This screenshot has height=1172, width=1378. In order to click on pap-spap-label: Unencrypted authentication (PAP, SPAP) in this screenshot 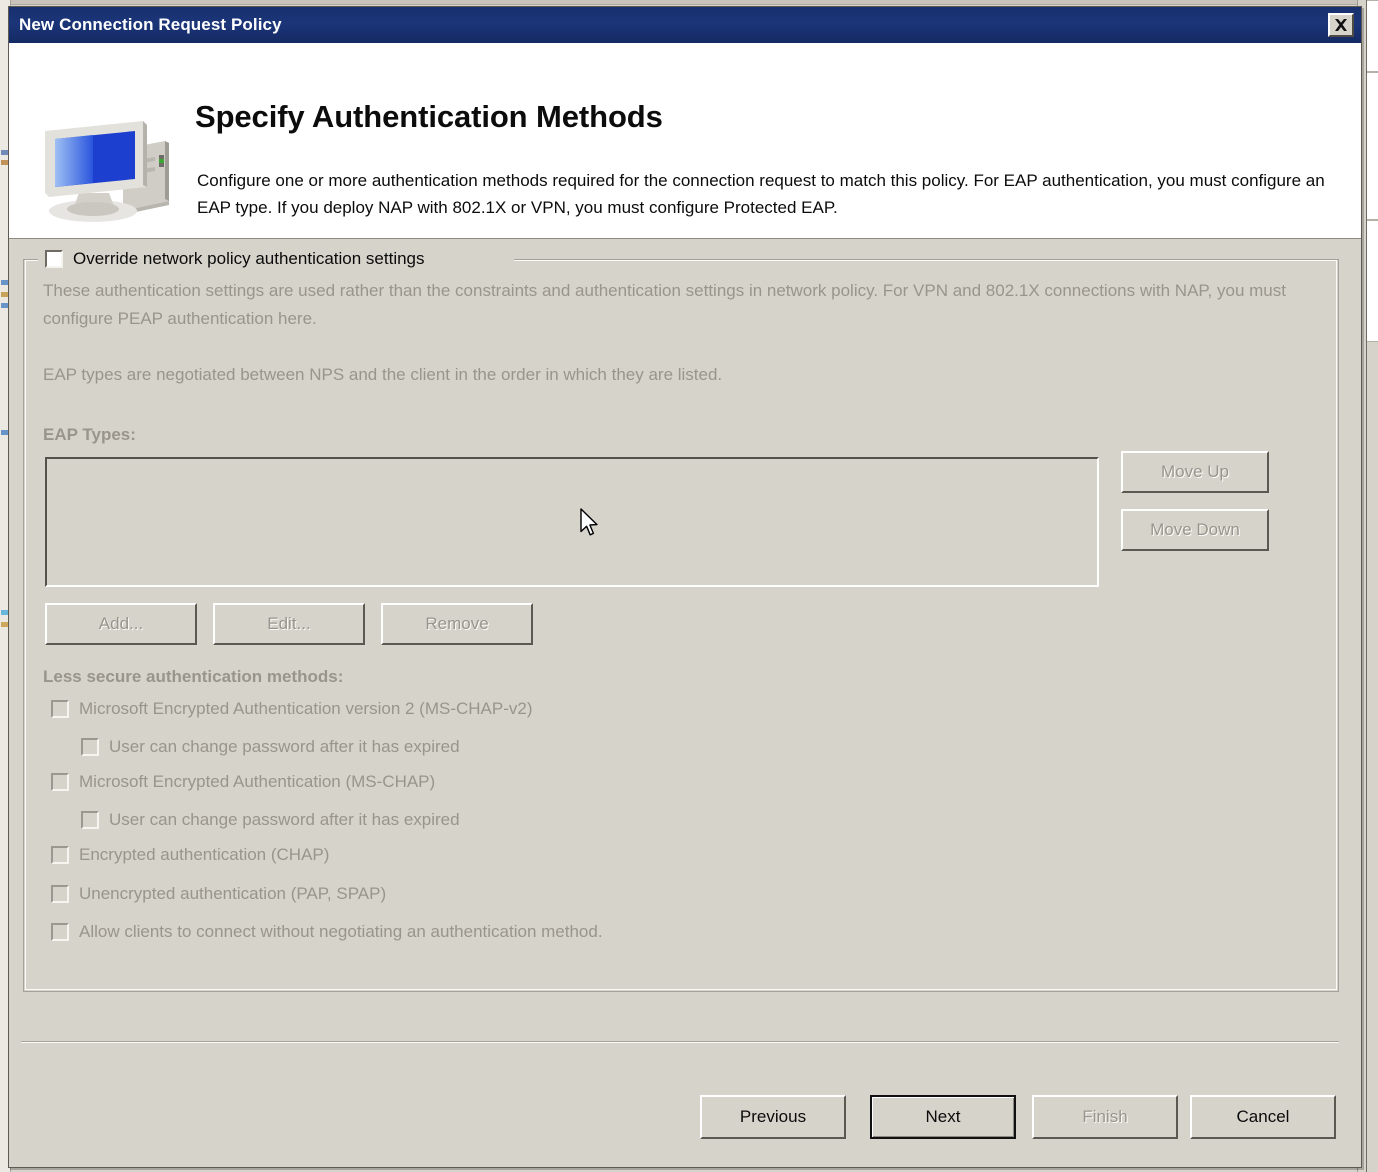, I will do `click(233, 893)`.